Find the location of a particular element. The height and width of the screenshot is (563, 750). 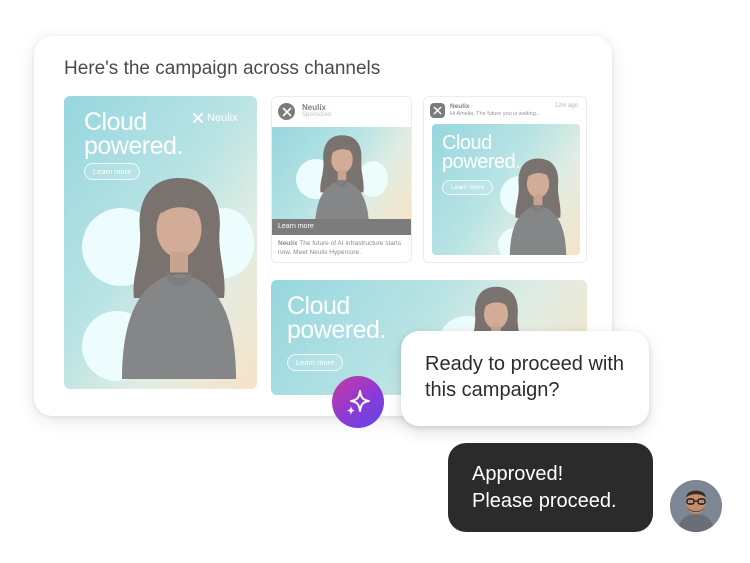

assistant-message-line2: this campaign? is located at coordinates (492, 390).